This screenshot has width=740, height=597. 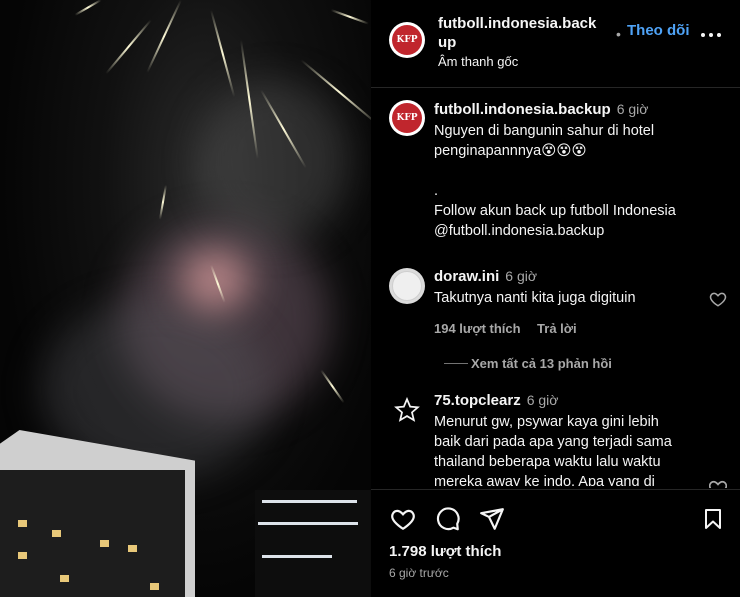 I want to click on default-avatar-icon, so click(x=407, y=286).